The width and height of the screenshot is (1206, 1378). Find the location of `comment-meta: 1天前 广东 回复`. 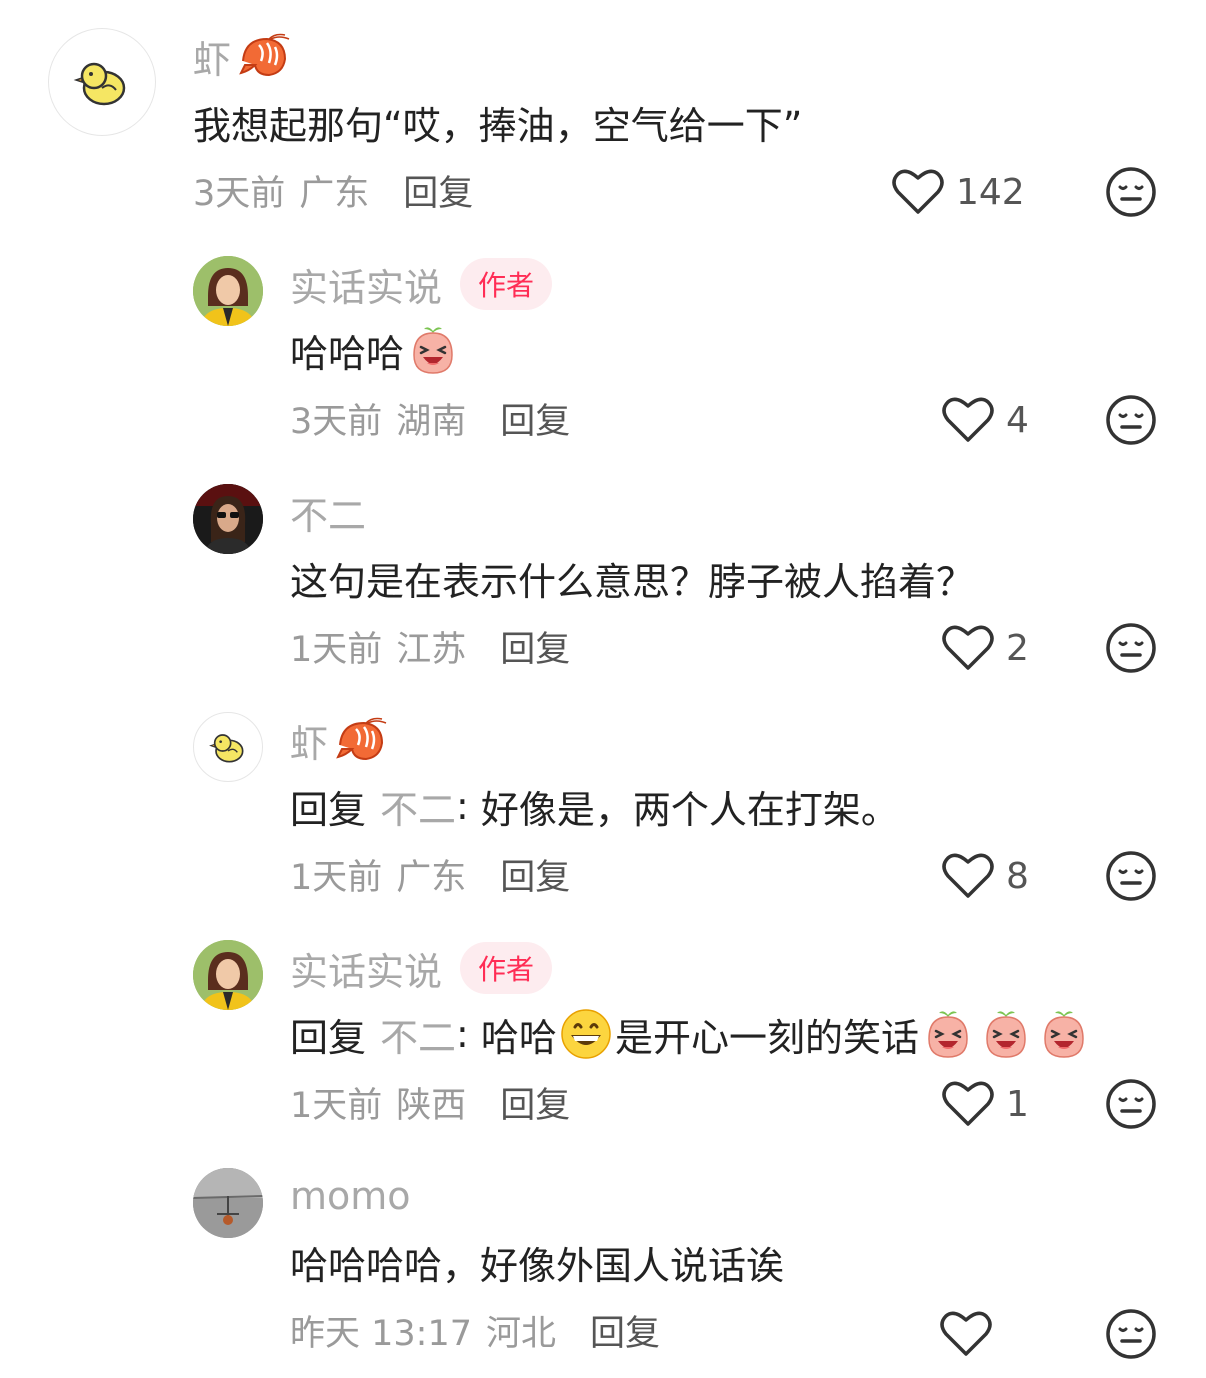

comment-meta: 1天前 广东 回复 is located at coordinates (430, 874).